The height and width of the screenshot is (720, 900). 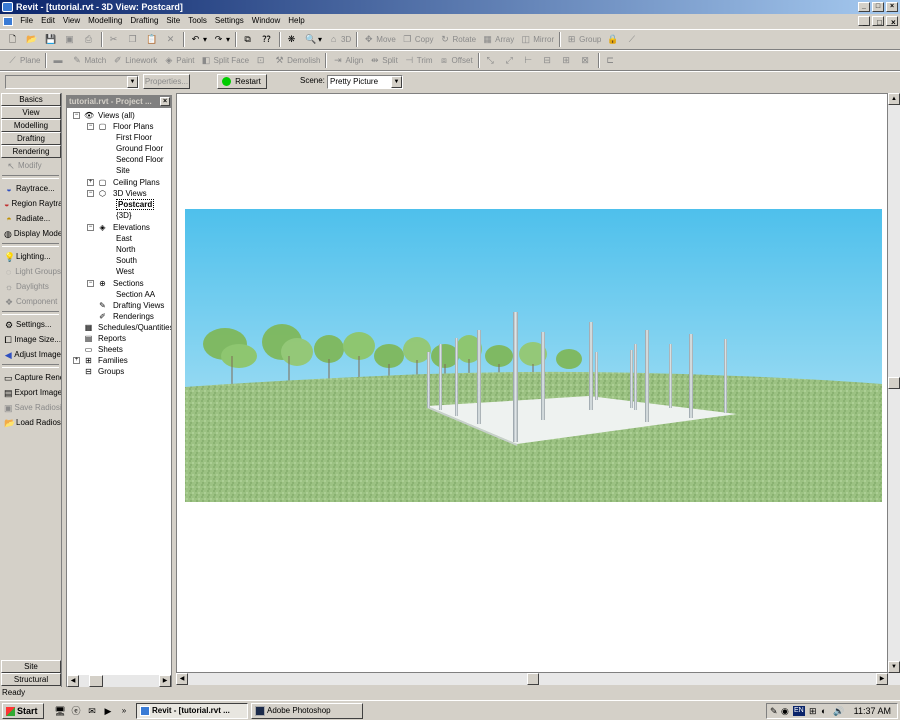 What do you see at coordinates (229, 19) in the screenshot?
I see `menu-settings: Settings` at bounding box center [229, 19].